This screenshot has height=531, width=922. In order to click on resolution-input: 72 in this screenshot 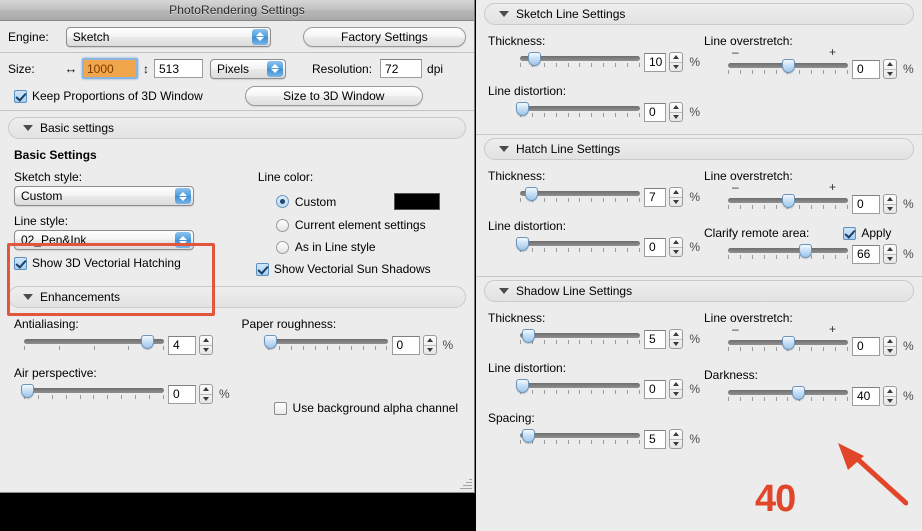, I will do `click(401, 68)`.